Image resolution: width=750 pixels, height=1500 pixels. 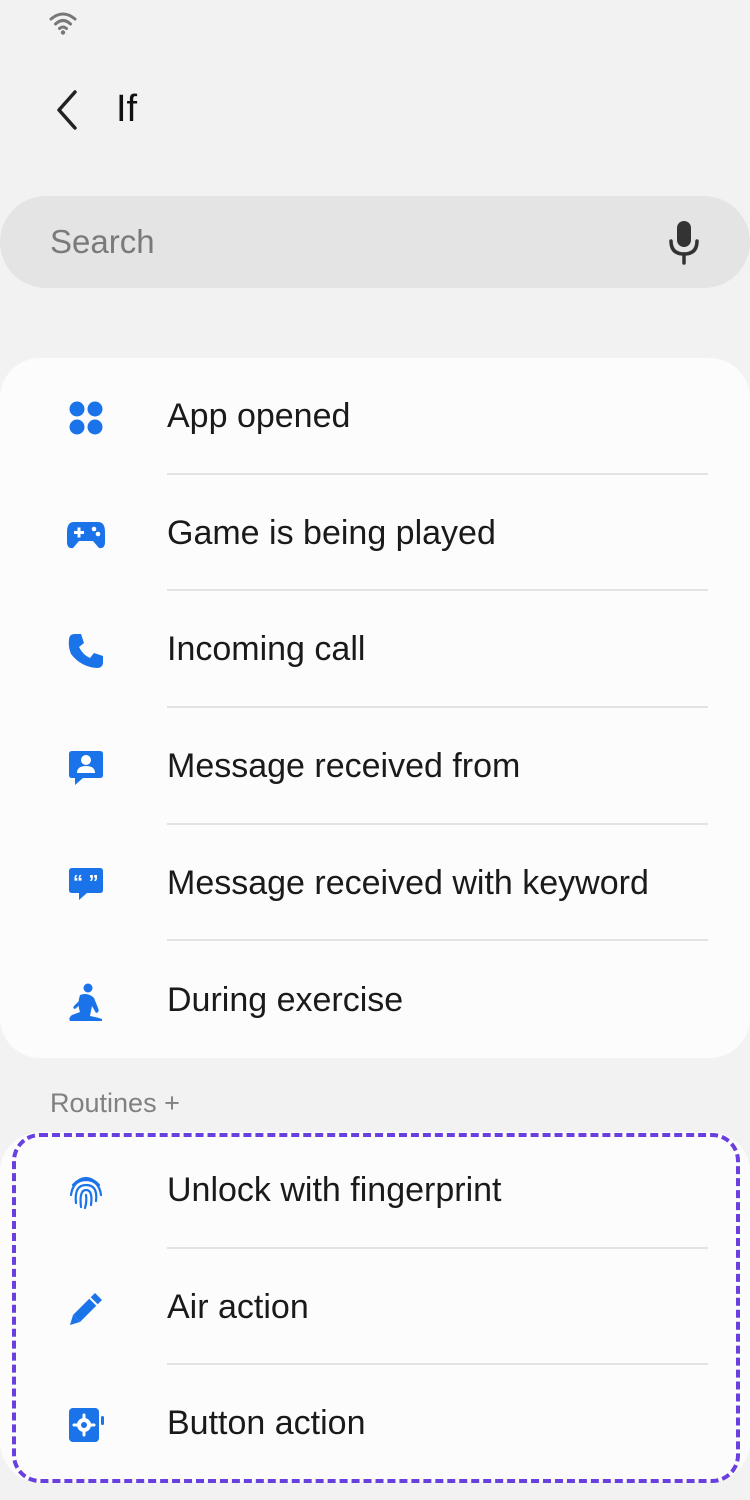 I want to click on list-item-during-exercise: During exercise, so click(x=375, y=1000).